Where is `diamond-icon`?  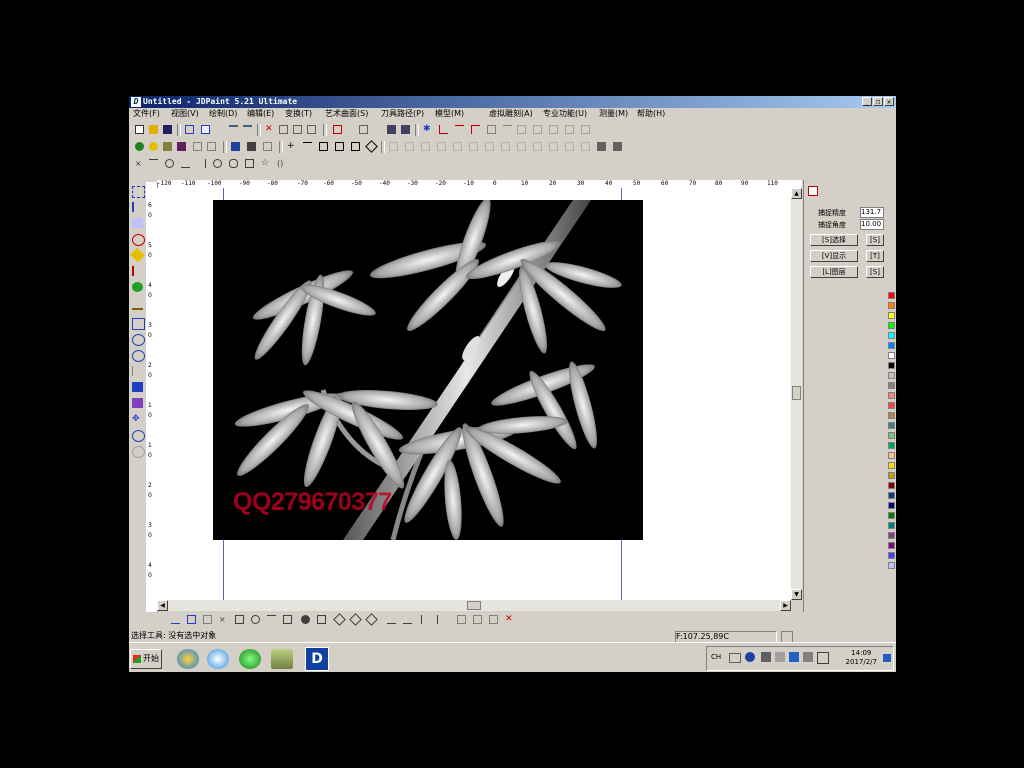 diamond-icon is located at coordinates (371, 146).